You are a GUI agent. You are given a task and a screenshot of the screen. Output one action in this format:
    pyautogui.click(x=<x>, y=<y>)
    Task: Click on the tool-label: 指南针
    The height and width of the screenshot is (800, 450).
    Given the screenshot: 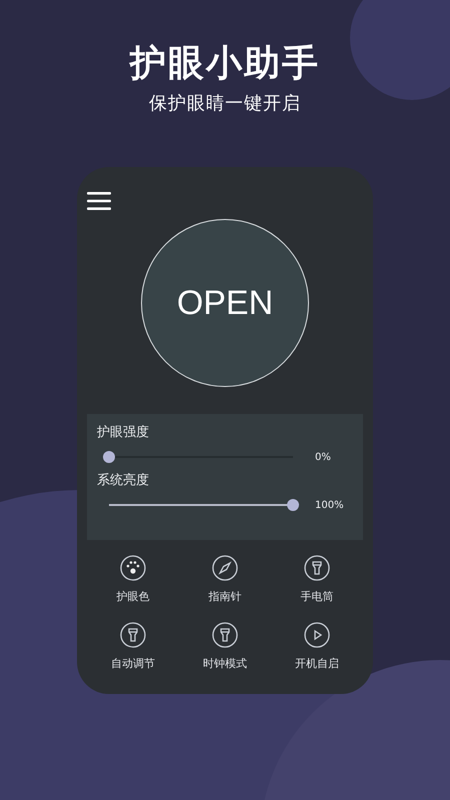 What is the action you would take?
    pyautogui.click(x=225, y=597)
    